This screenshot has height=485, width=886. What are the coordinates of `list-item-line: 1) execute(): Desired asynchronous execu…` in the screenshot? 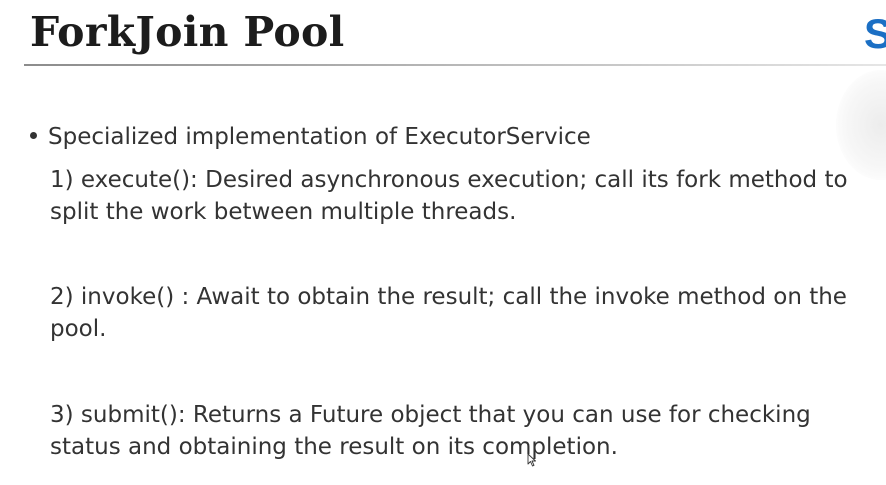 It's located at (449, 180).